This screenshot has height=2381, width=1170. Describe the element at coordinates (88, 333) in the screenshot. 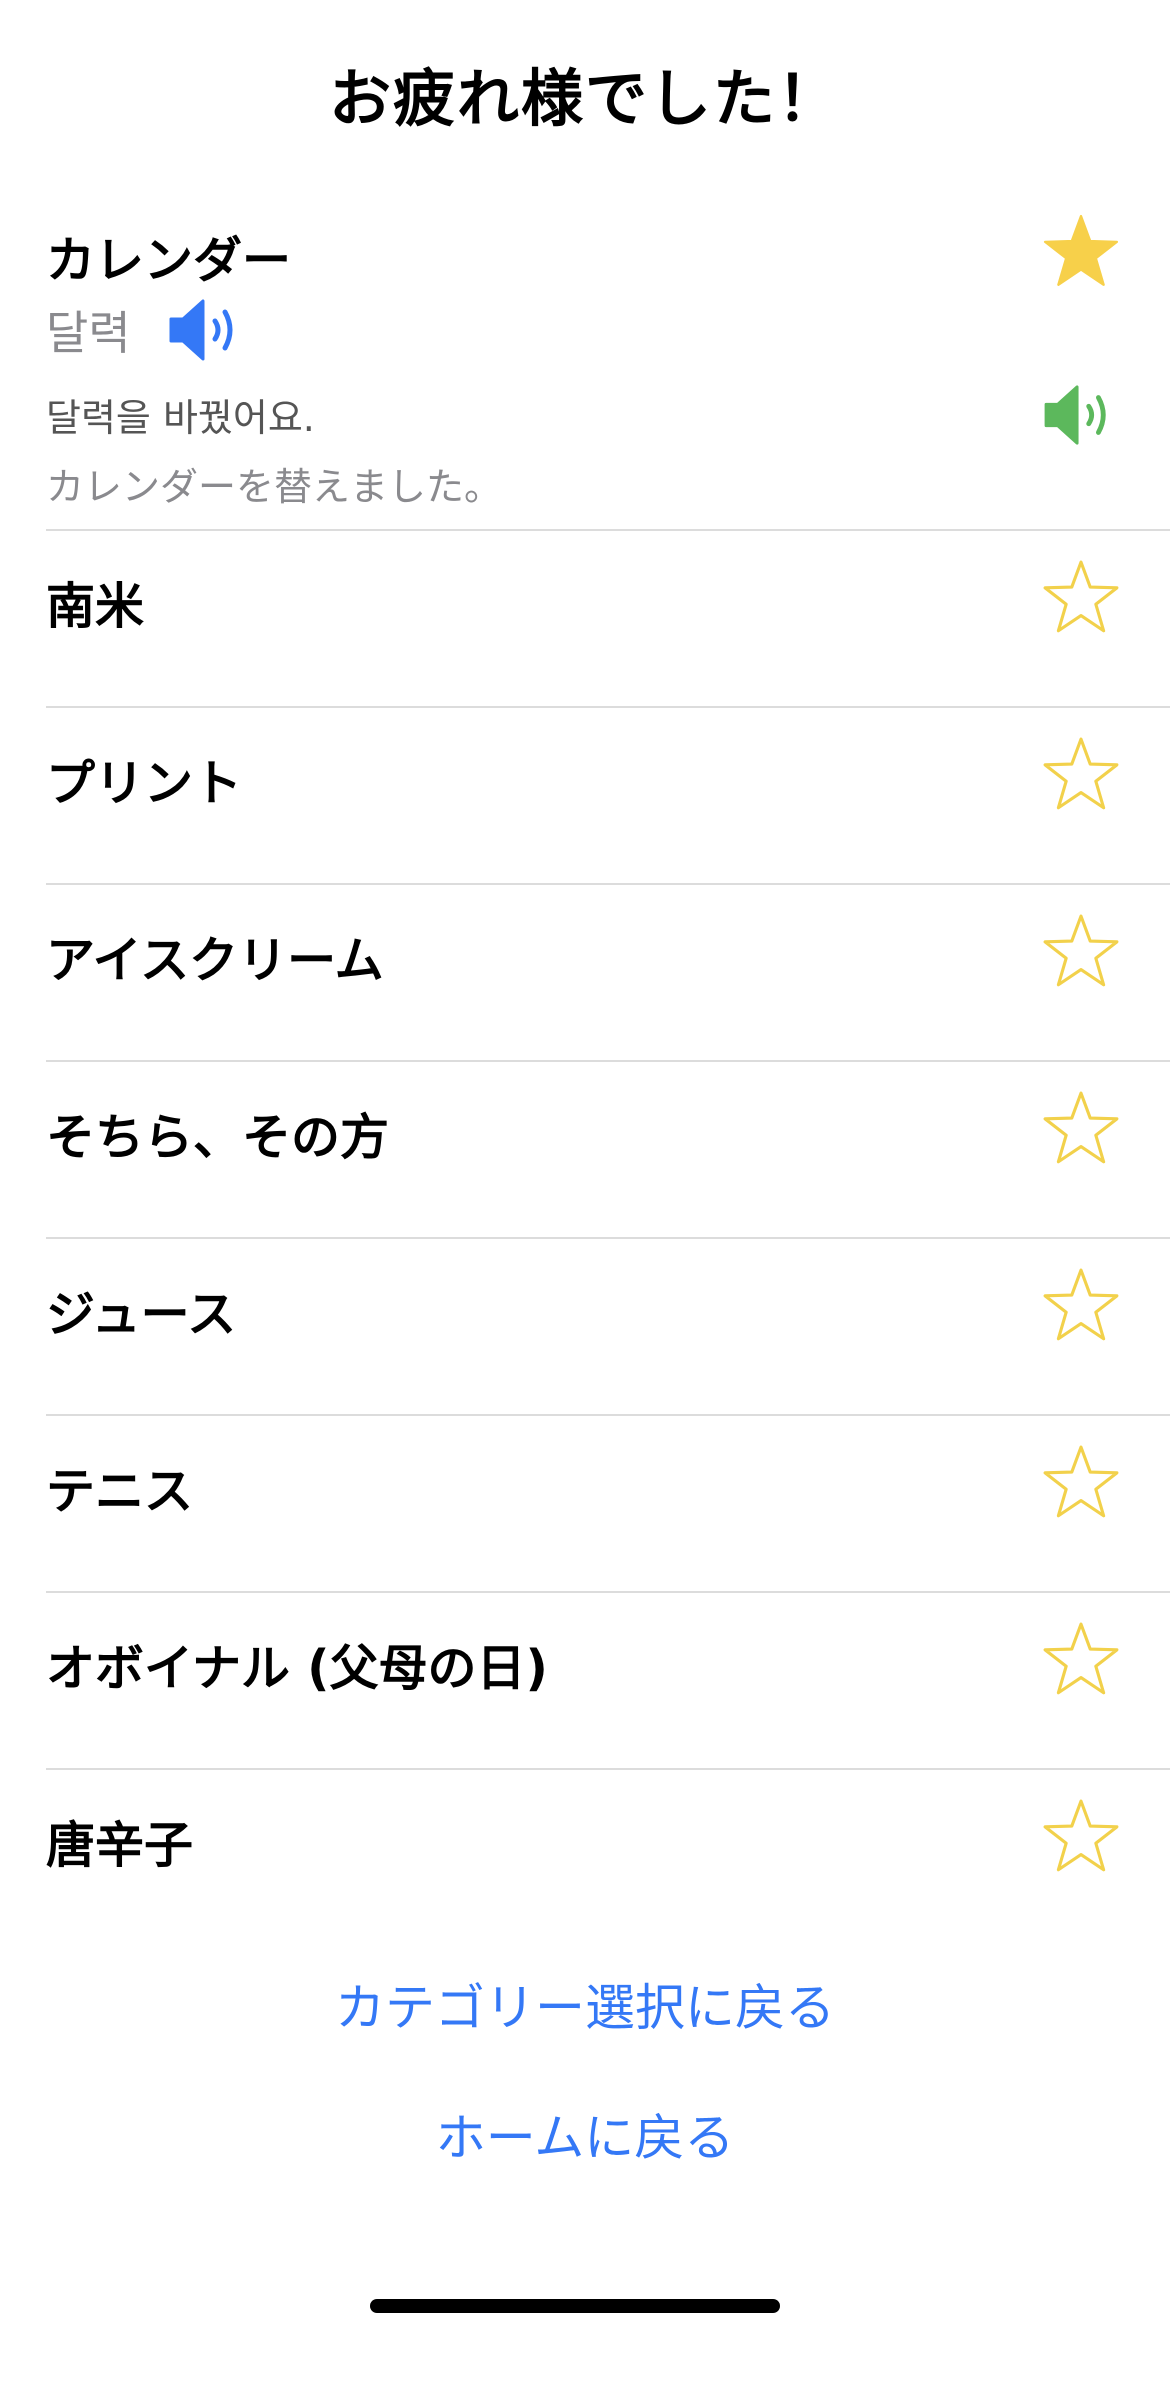

I see `word-translation: 달력` at that location.